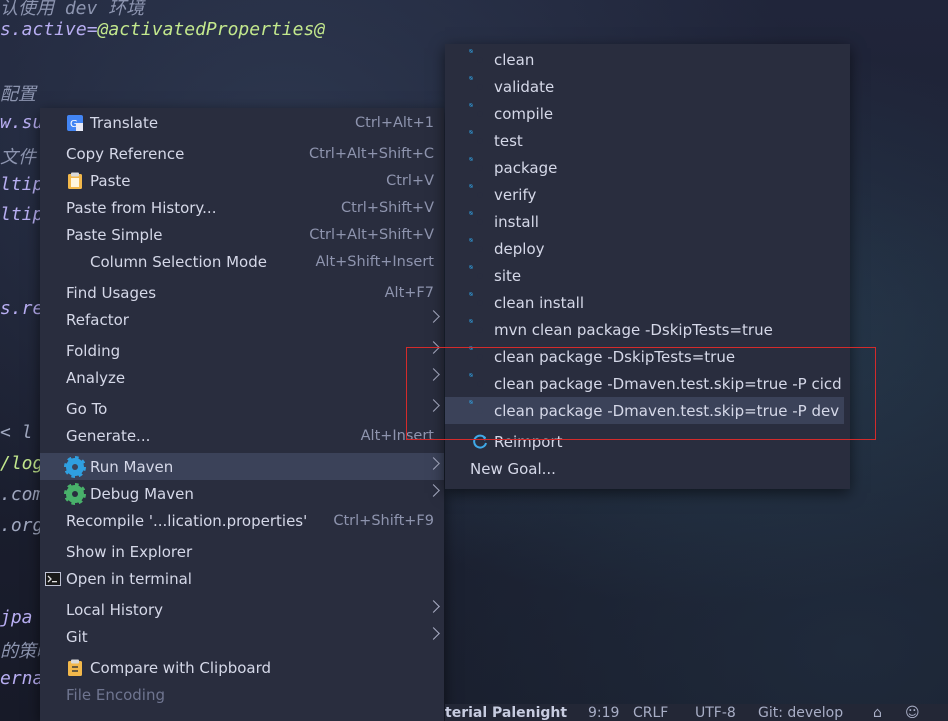 The height and width of the screenshot is (721, 948). Describe the element at coordinates (242, 466) in the screenshot. I see `menu-item-run-maven: Run Maven` at that location.